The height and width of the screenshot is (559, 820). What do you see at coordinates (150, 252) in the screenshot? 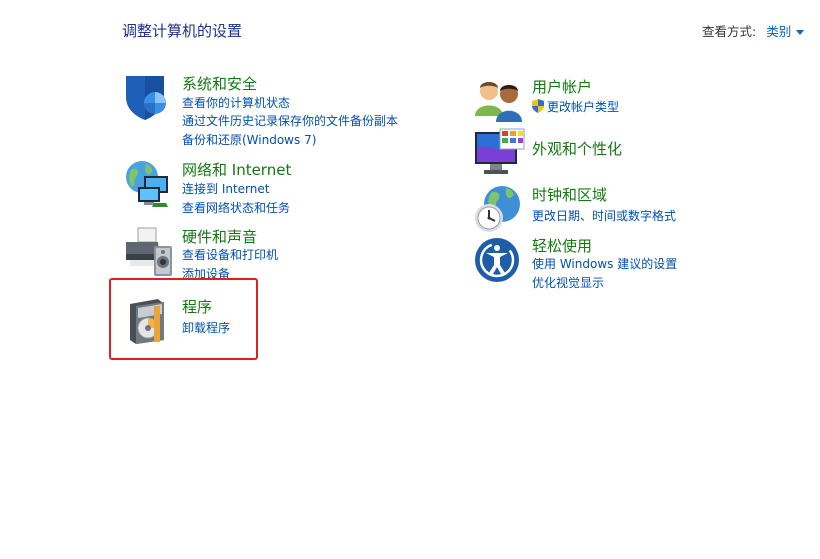
I see `printer-icon` at bounding box center [150, 252].